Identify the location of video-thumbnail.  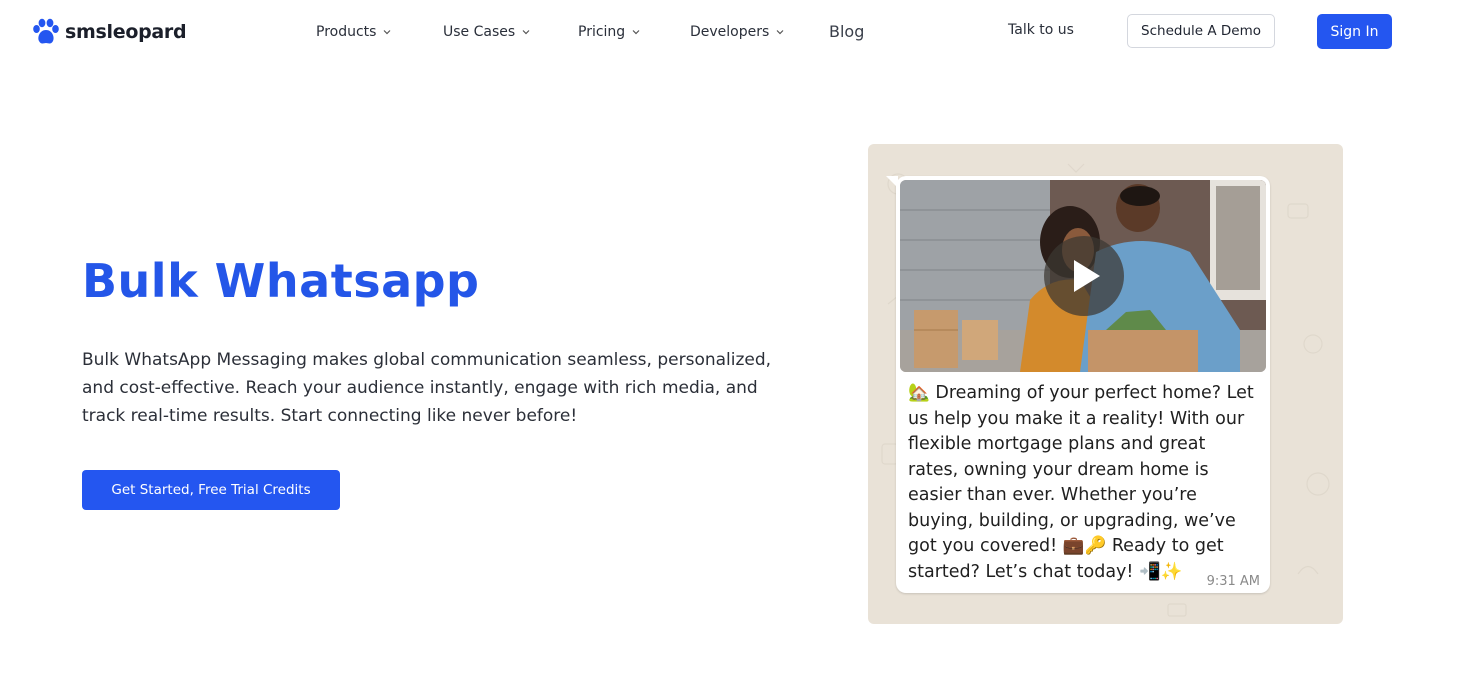
(1083, 276).